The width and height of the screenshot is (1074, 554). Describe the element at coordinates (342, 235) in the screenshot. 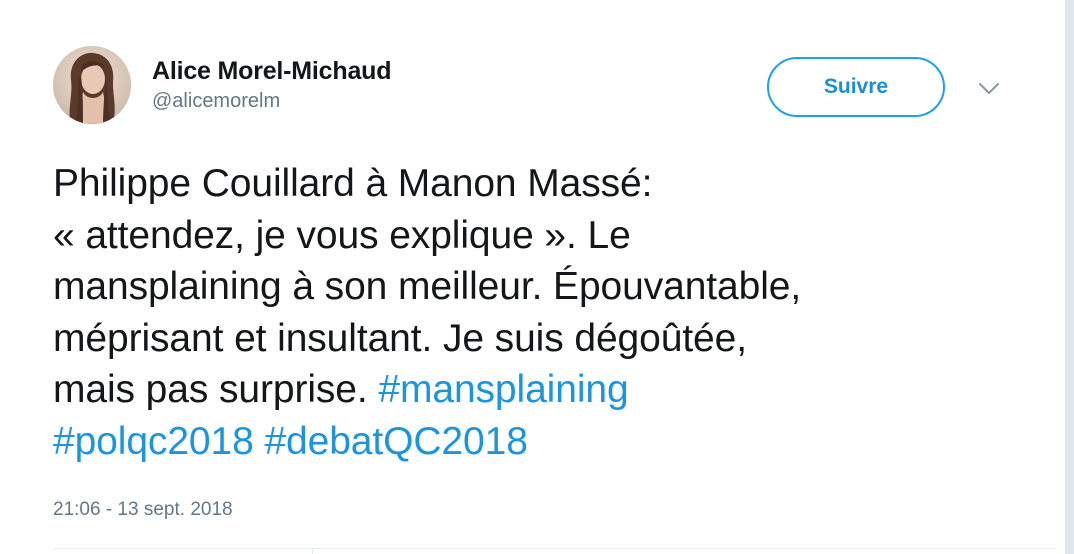

I see `tweet-text-line: « attendez, je vous explique ». Le` at that location.